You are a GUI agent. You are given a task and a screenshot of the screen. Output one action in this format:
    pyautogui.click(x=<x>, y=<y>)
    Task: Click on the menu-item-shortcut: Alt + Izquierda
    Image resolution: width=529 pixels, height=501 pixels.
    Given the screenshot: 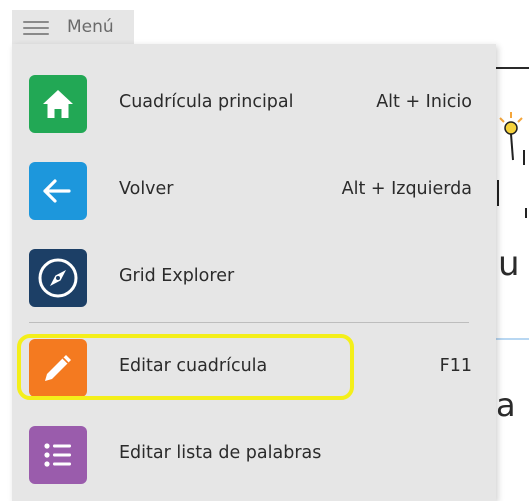 What is the action you would take?
    pyautogui.click(x=406, y=189)
    